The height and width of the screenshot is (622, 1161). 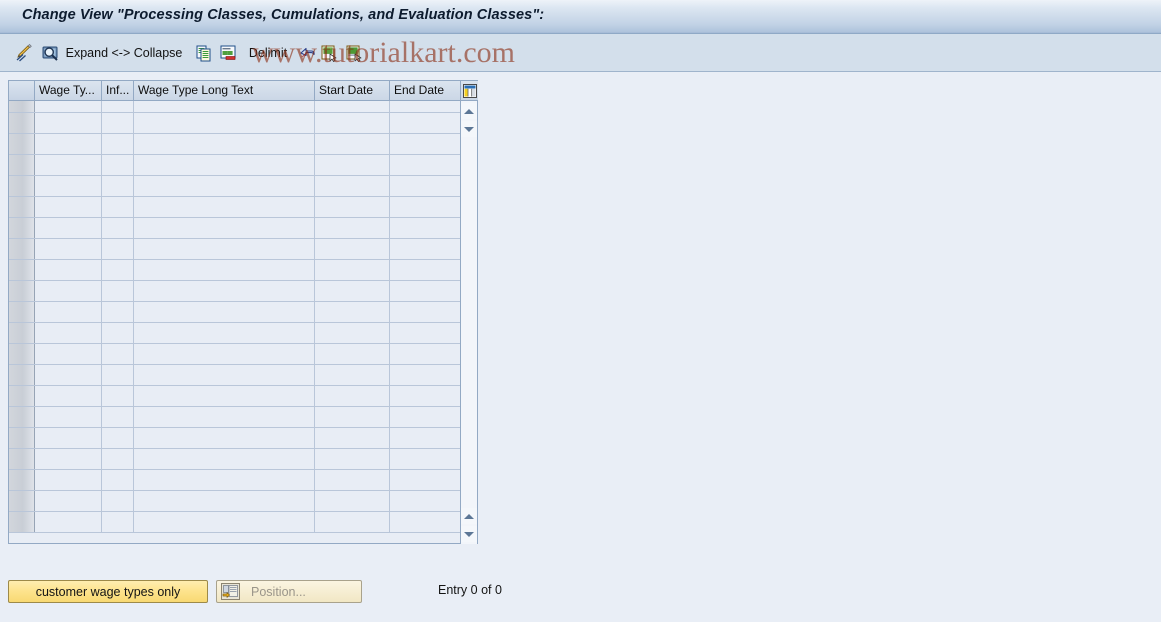 What do you see at coordinates (329, 53) in the screenshot?
I see `toolbar-button-previous-entry` at bounding box center [329, 53].